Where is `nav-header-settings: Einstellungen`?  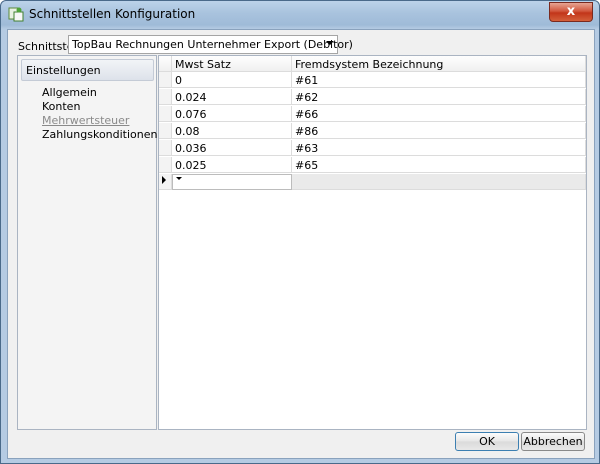 nav-header-settings: Einstellungen is located at coordinates (87, 70).